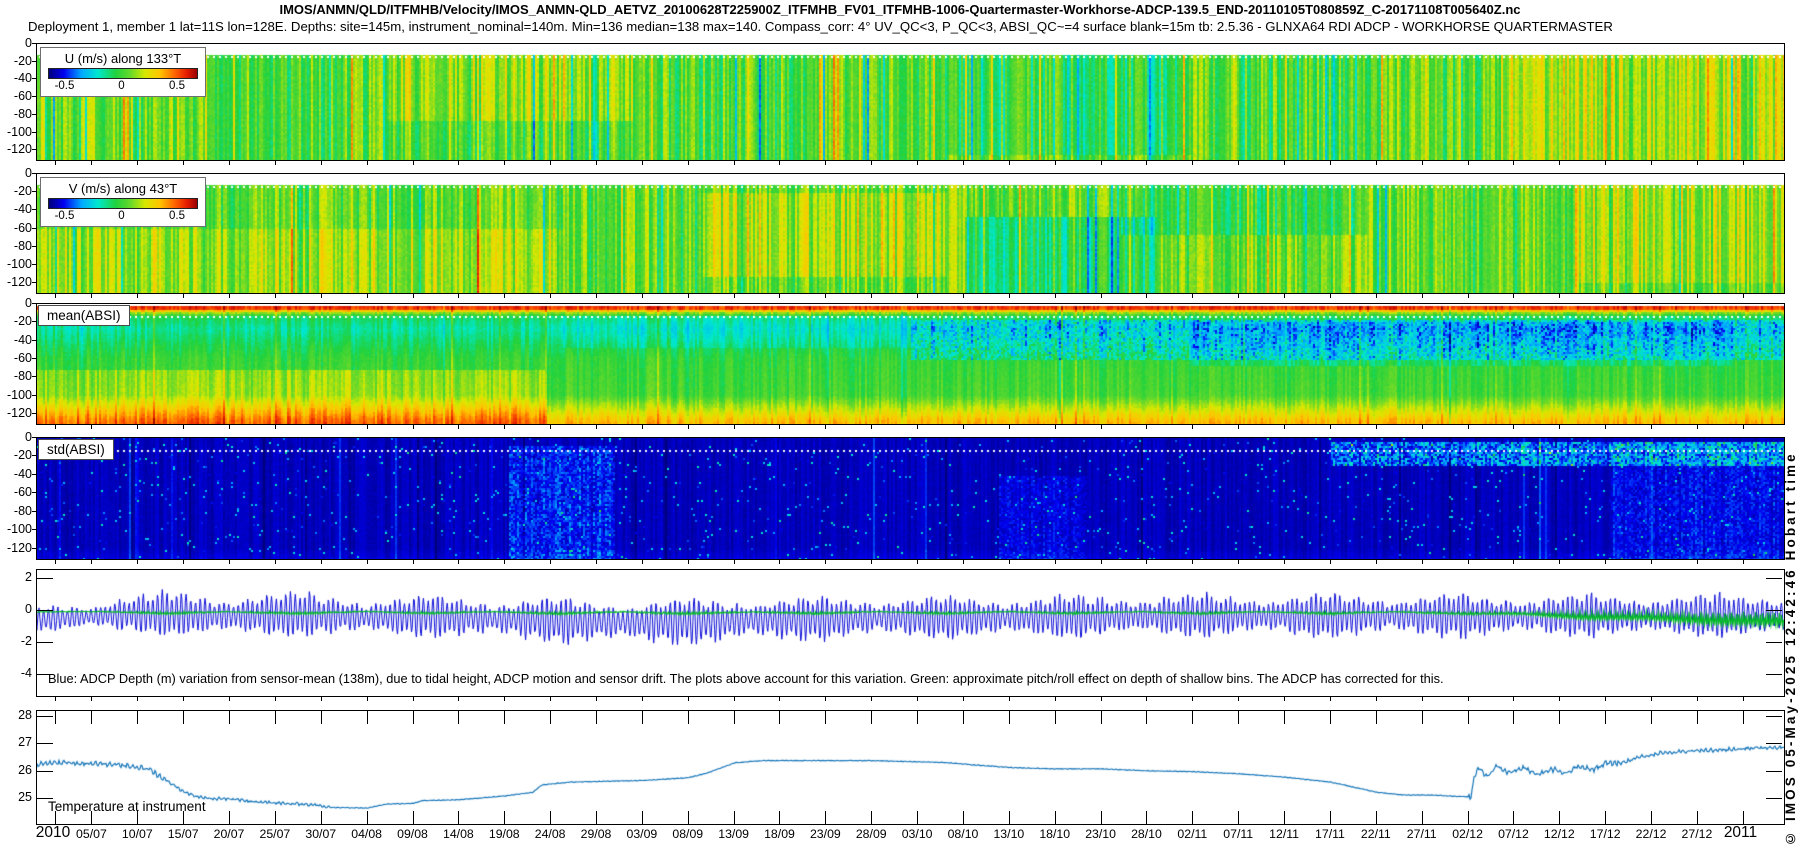 This screenshot has height=850, width=1800. What do you see at coordinates (25, 714) in the screenshot?
I see `y-tick-label: 28` at bounding box center [25, 714].